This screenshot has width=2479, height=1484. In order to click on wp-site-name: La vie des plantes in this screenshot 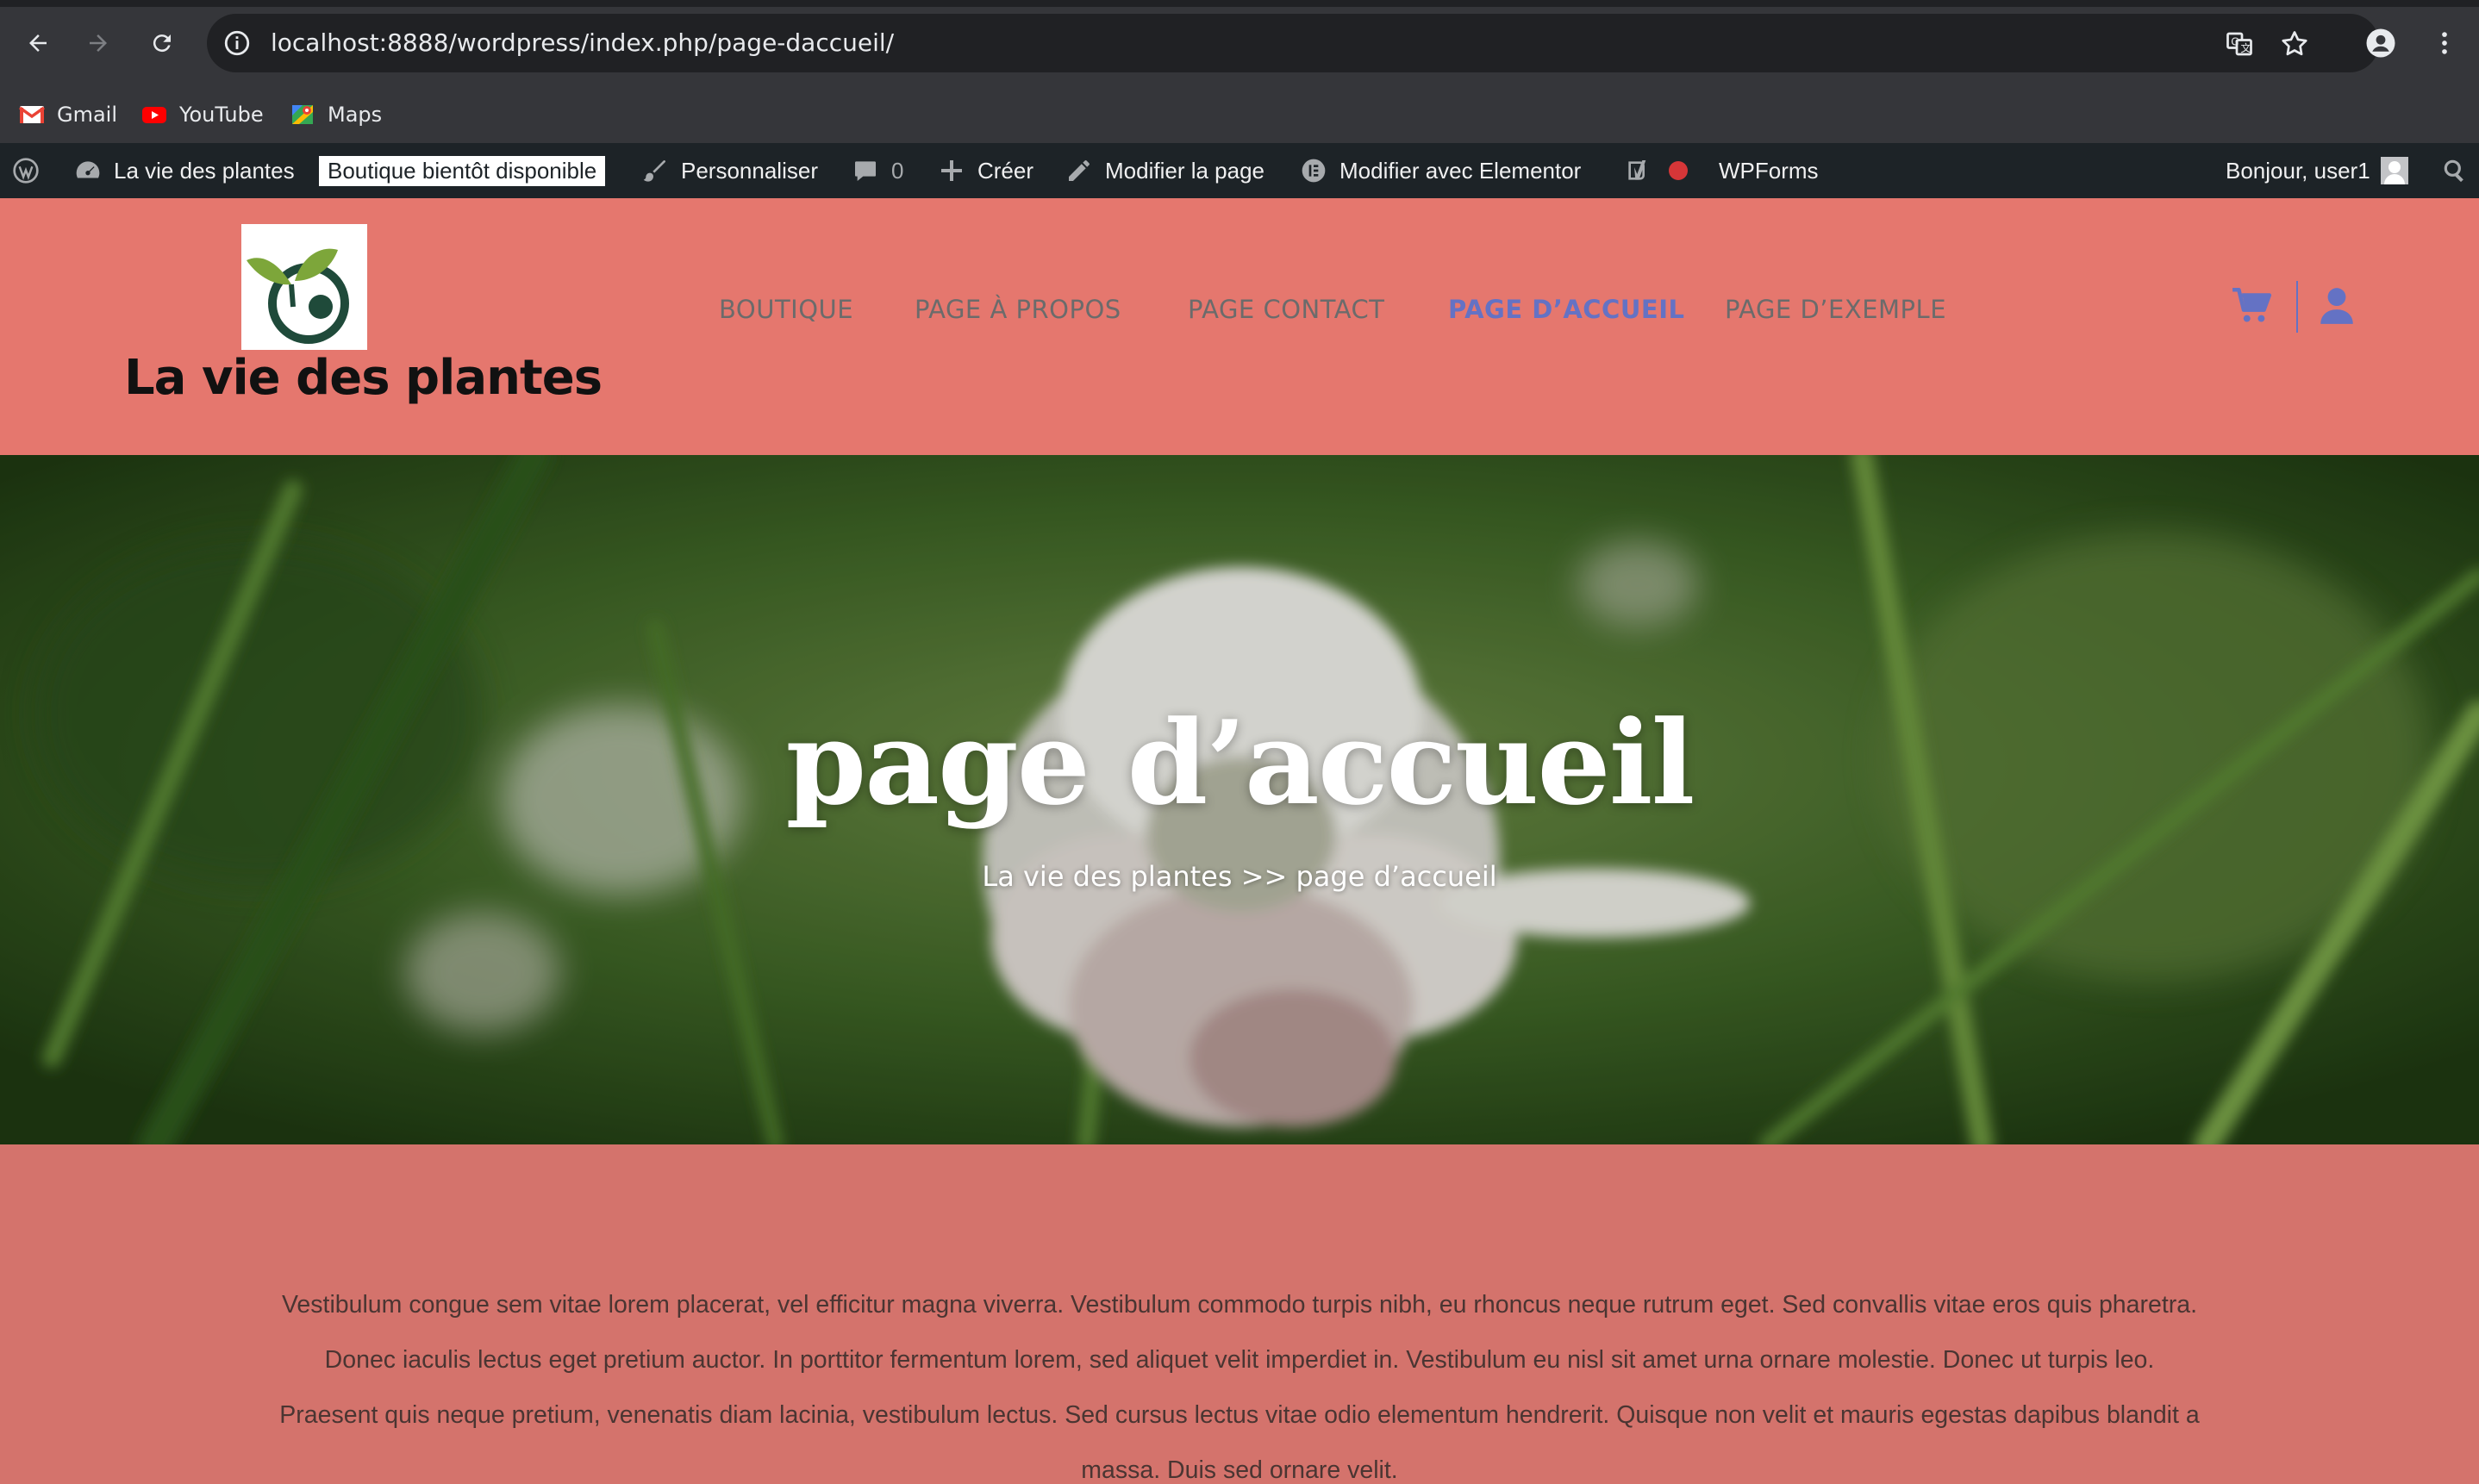, I will do `click(184, 170)`.